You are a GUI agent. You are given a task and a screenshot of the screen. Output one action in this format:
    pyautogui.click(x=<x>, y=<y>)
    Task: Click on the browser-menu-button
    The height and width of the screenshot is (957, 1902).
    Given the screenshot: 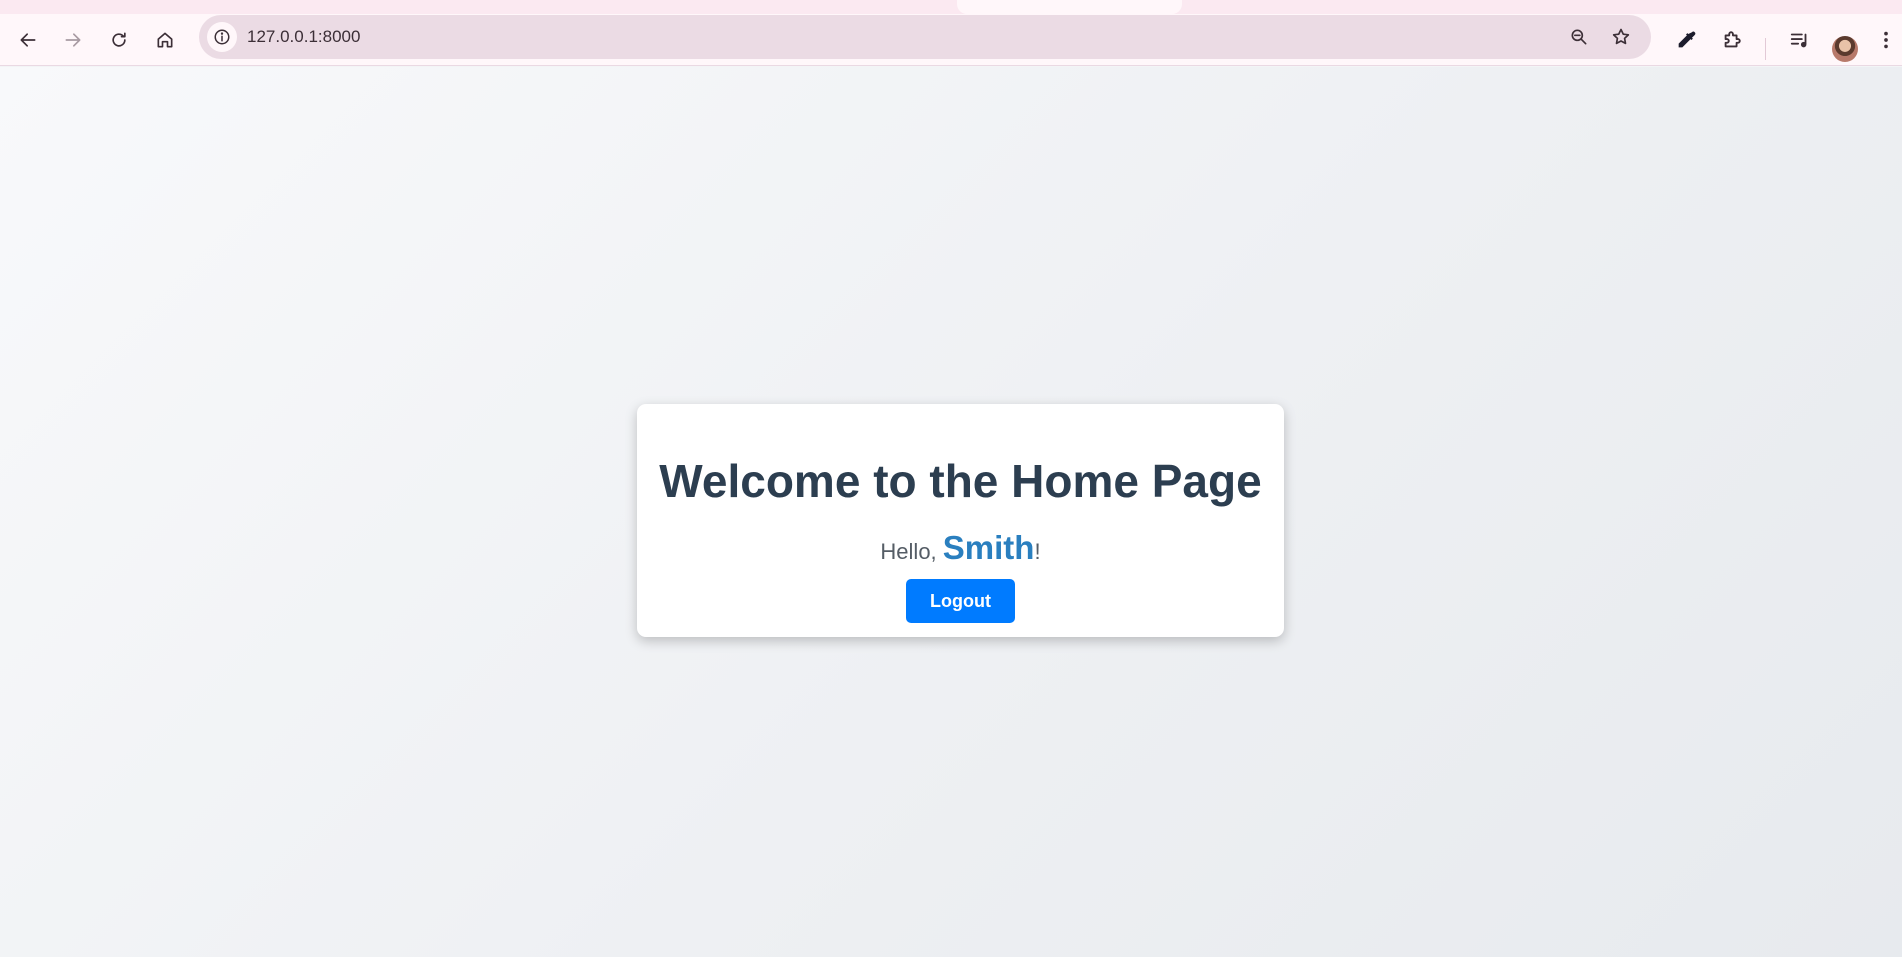 What is the action you would take?
    pyautogui.click(x=1886, y=40)
    